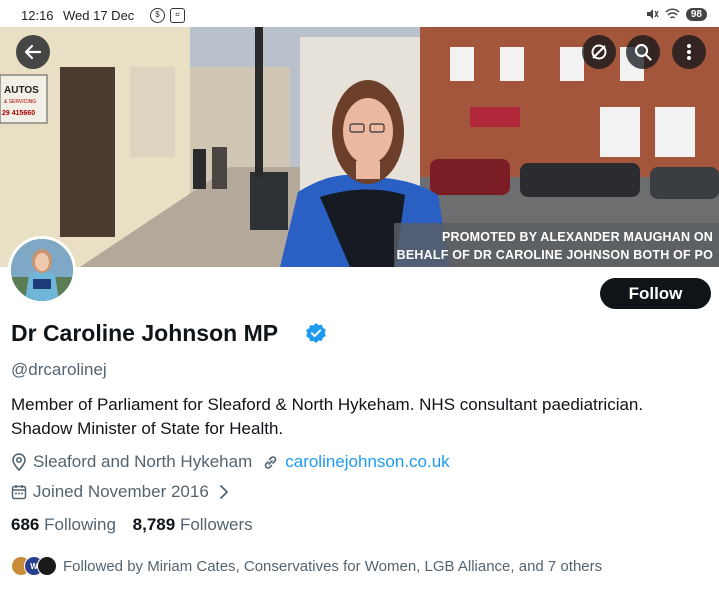 The width and height of the screenshot is (719, 600). I want to click on profile-avatar, so click(42, 270).